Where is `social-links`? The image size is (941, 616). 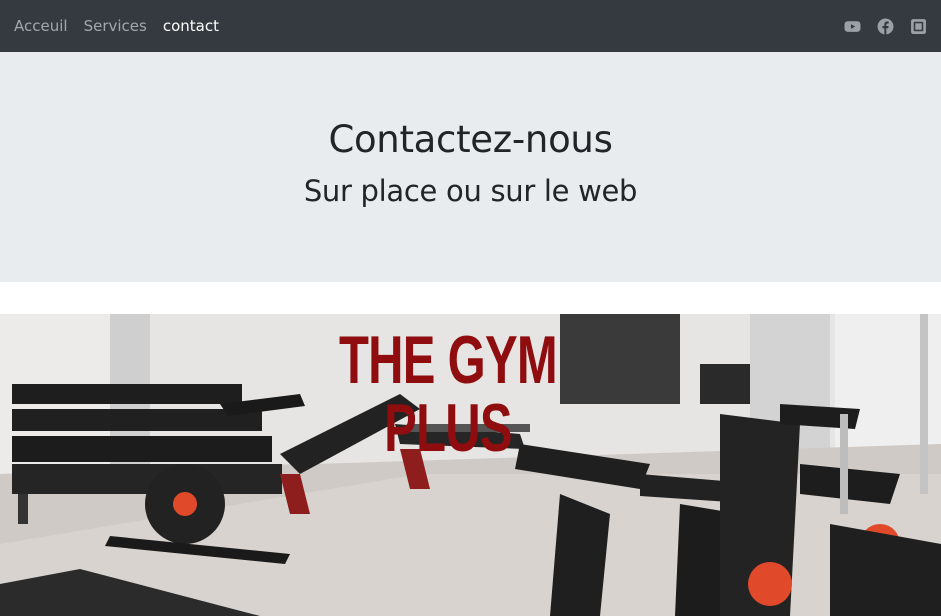
social-links is located at coordinates (885, 26).